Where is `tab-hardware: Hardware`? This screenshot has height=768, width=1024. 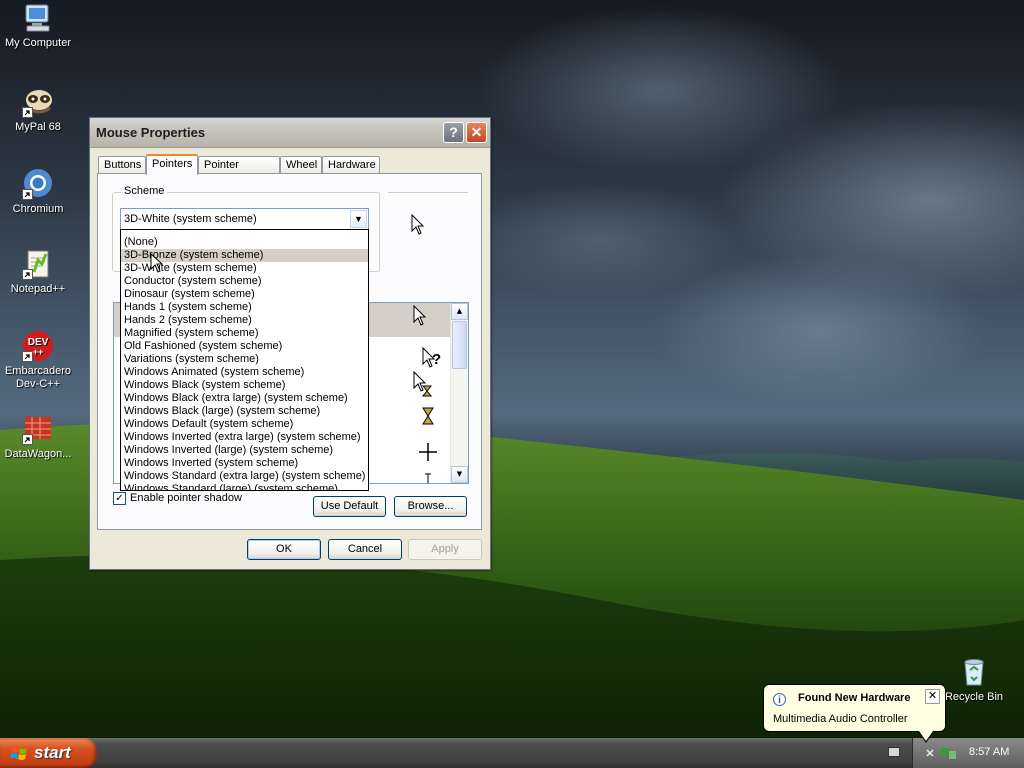
tab-hardware: Hardware is located at coordinates (351, 165).